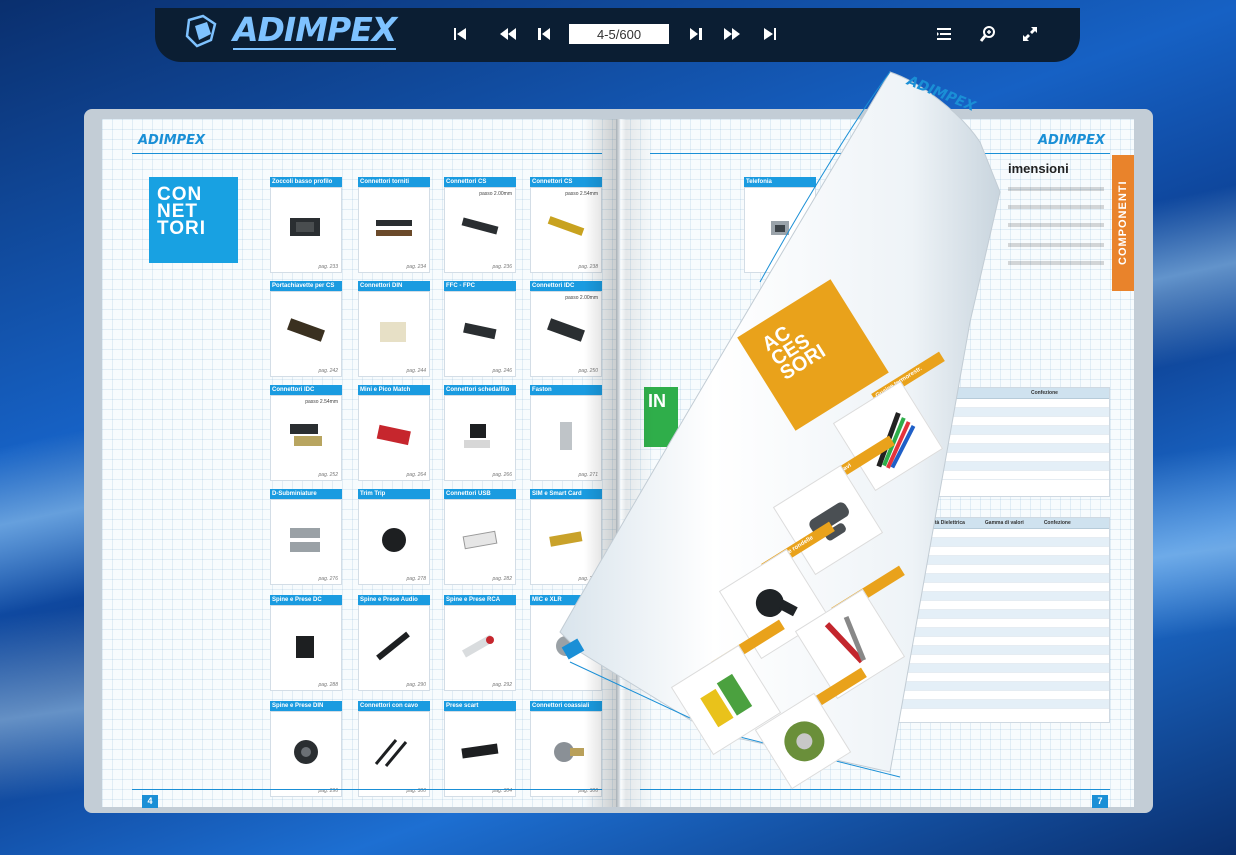  What do you see at coordinates (394, 706) in the screenshot?
I see `product-card-title: Connettori con cavo` at bounding box center [394, 706].